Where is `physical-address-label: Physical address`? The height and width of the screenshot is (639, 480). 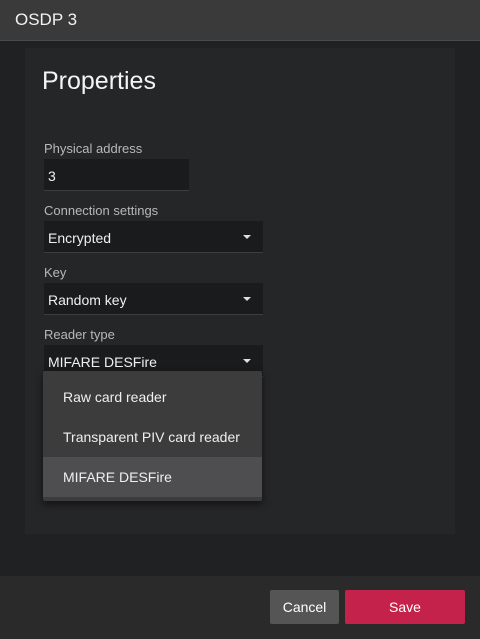 physical-address-label: Physical address is located at coordinates (93, 148).